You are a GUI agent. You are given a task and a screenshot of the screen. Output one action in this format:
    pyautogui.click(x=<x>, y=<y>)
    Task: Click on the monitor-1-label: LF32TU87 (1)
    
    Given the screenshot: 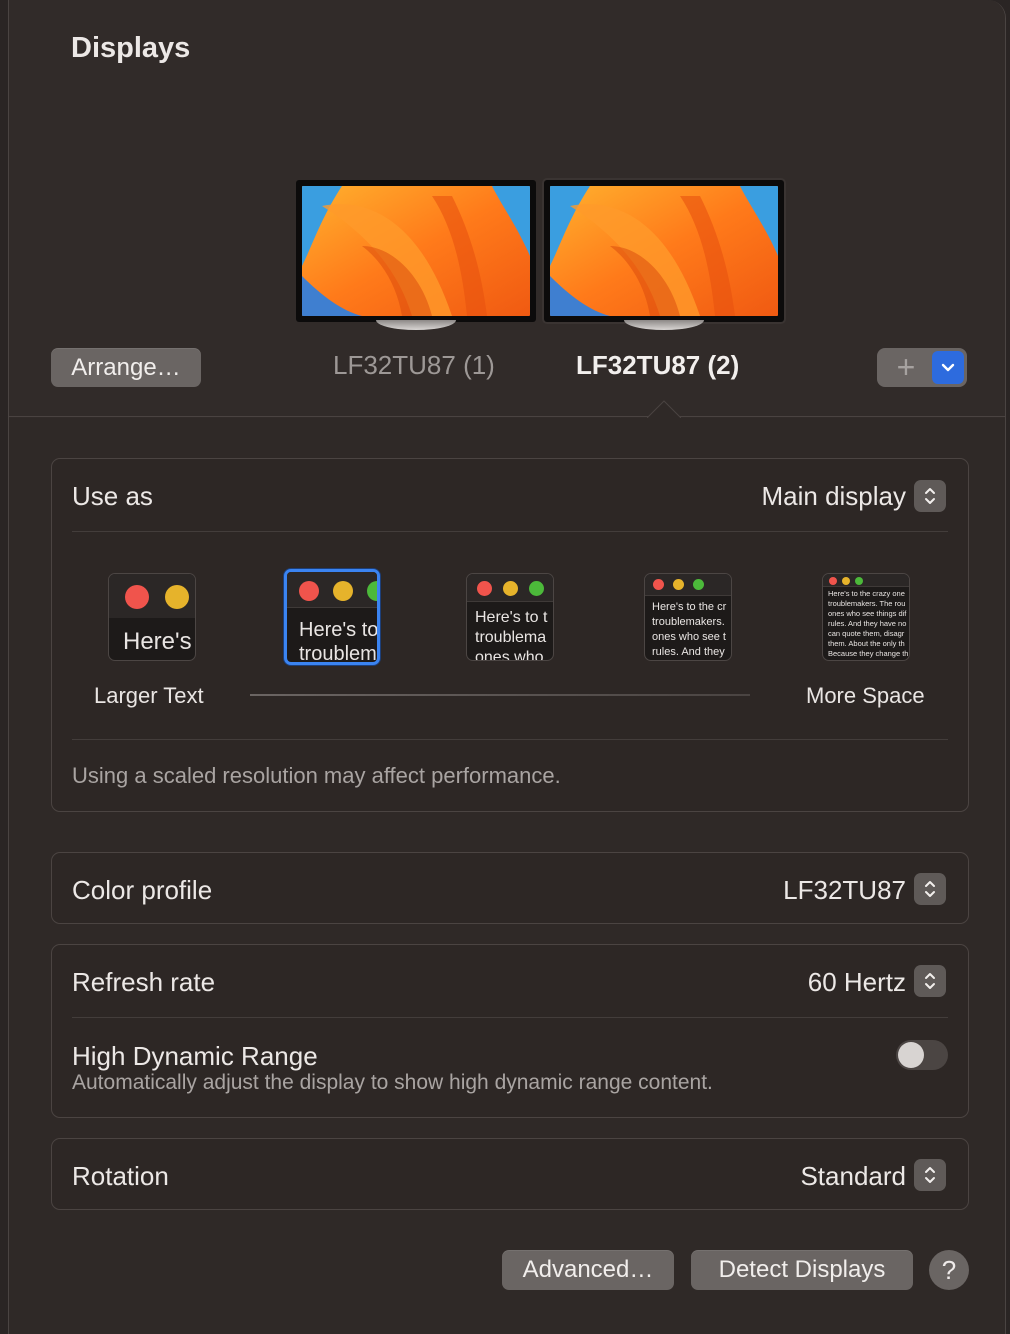 What is the action you would take?
    pyautogui.click(x=414, y=365)
    